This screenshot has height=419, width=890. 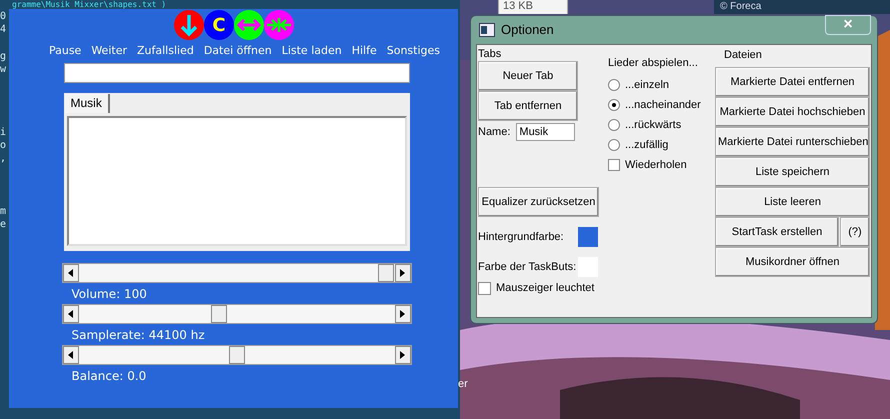 I want to click on menu-item: Weiter, so click(x=109, y=51).